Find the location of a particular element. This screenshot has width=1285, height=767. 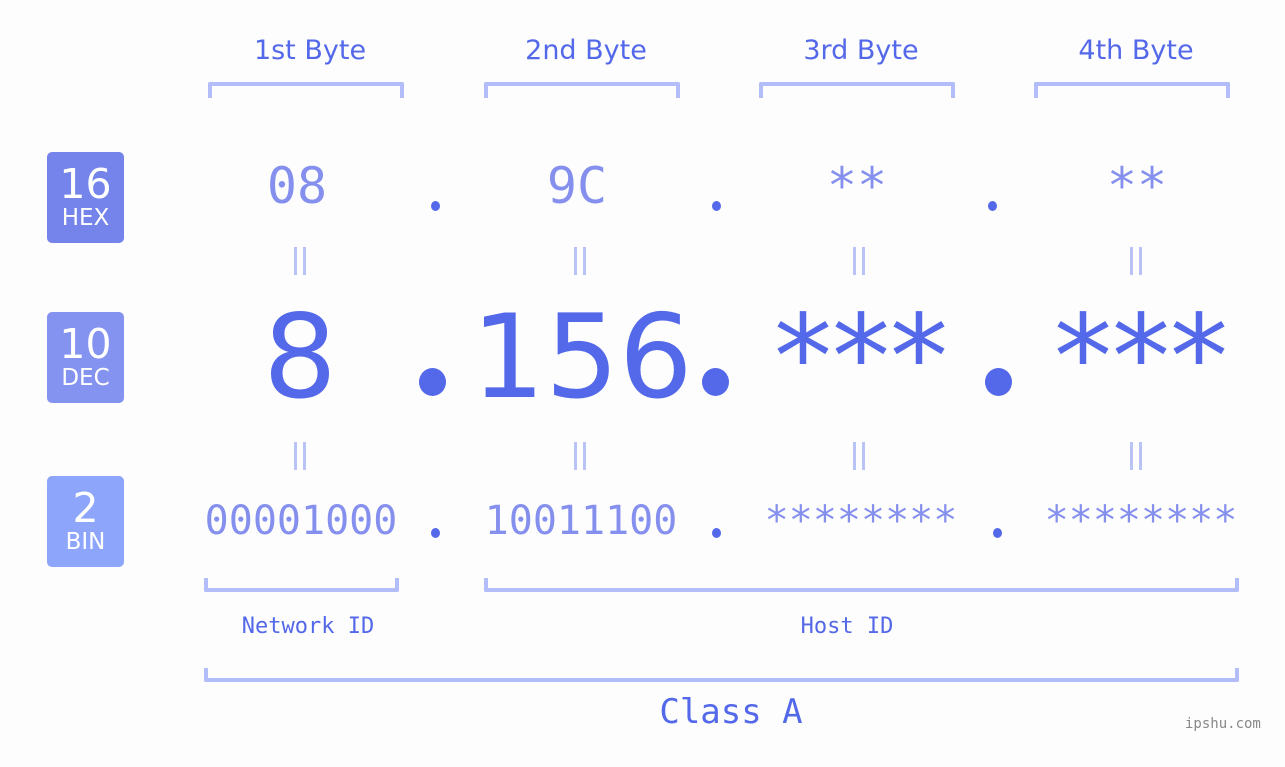

bin-badge: 2 BIN is located at coordinates (85, 521).